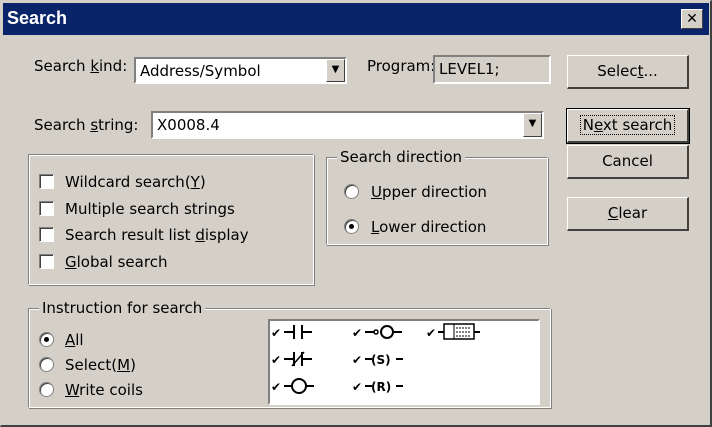 Image resolution: width=712 pixels, height=427 pixels. Describe the element at coordinates (46, 261) in the screenshot. I see `global-search-checkbox` at that location.